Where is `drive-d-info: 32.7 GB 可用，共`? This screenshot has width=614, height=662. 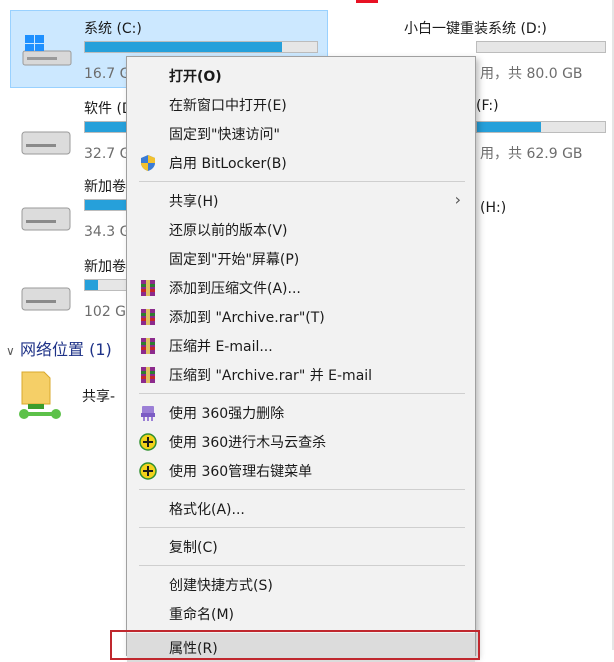 drive-d-info: 32.7 GB 可用，共 is located at coordinates (106, 154).